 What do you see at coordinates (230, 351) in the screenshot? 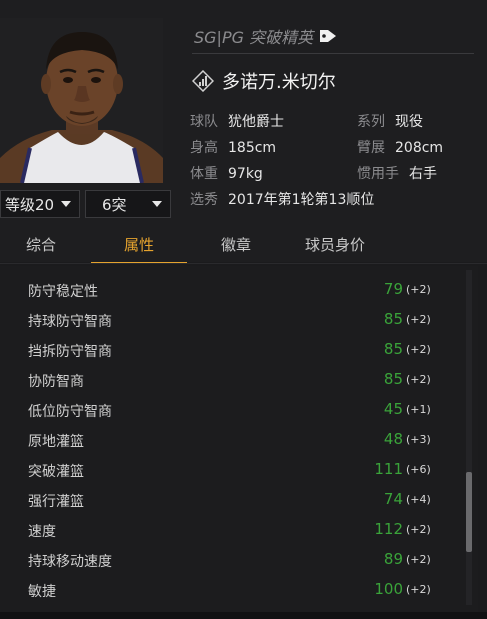
I see `attribute-row: 挡拆防守智商 85 (+2)` at bounding box center [230, 351].